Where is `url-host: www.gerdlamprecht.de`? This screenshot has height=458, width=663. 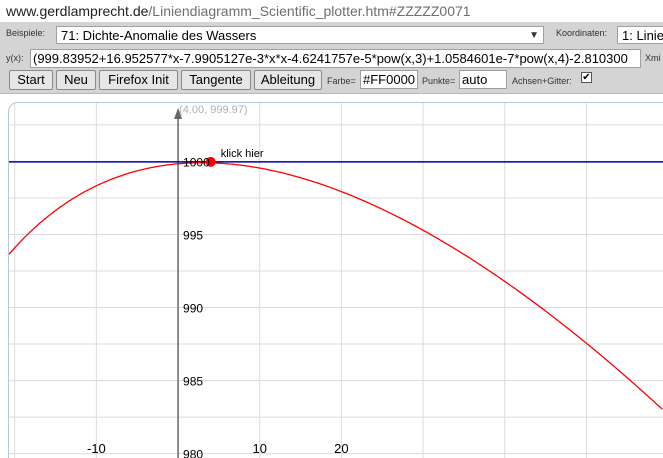 url-host: www.gerdlamprecht.de is located at coordinates (77, 11).